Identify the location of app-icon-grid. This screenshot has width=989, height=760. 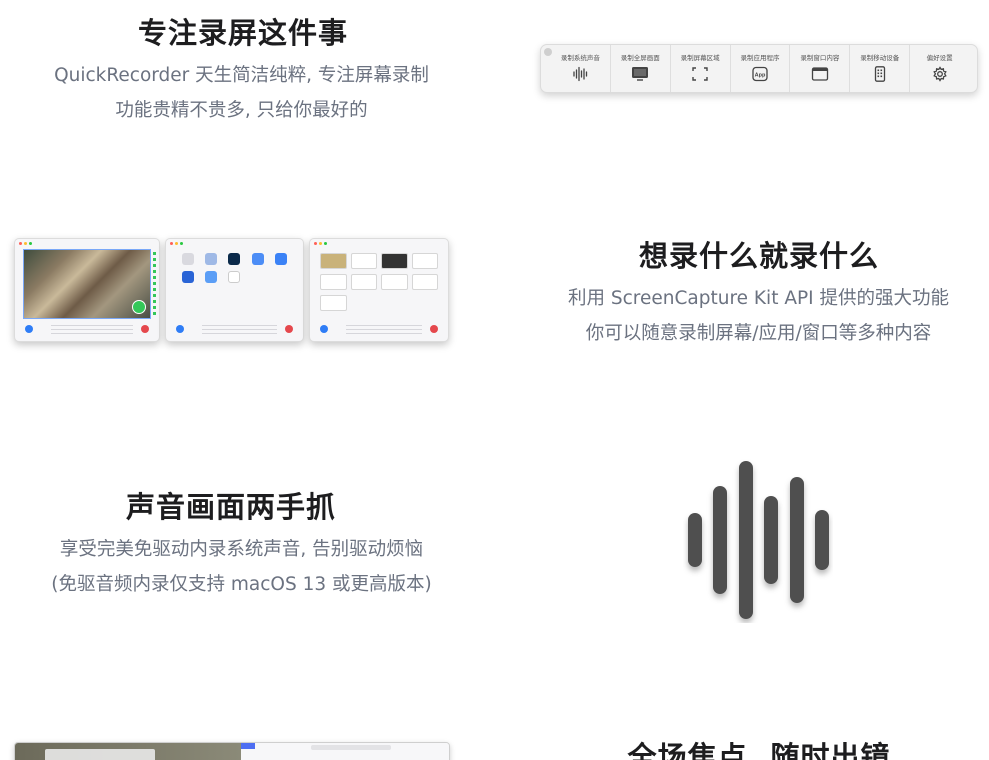
(234, 268).